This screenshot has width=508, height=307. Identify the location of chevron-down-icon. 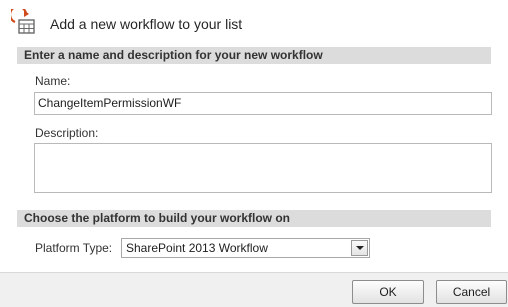
(359, 248).